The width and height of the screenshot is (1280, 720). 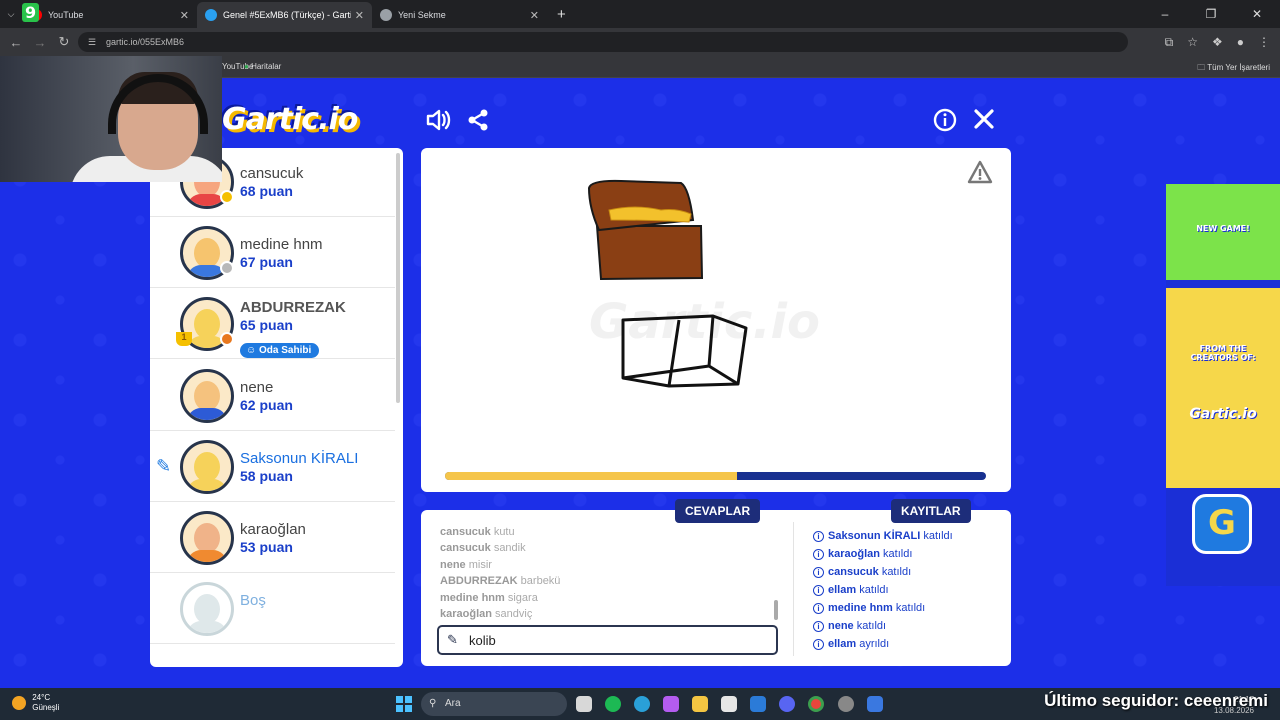 I want to click on owner-label: Oda Sahibi, so click(x=285, y=351).